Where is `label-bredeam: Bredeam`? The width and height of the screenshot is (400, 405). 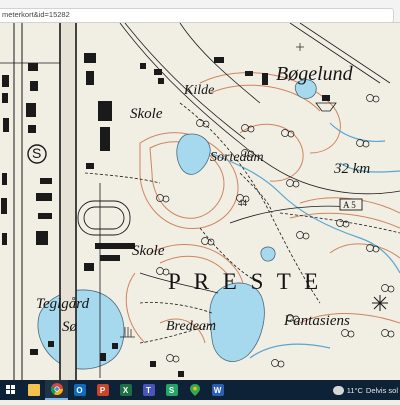
label-bredeam: Bredeam is located at coordinates (191, 326).